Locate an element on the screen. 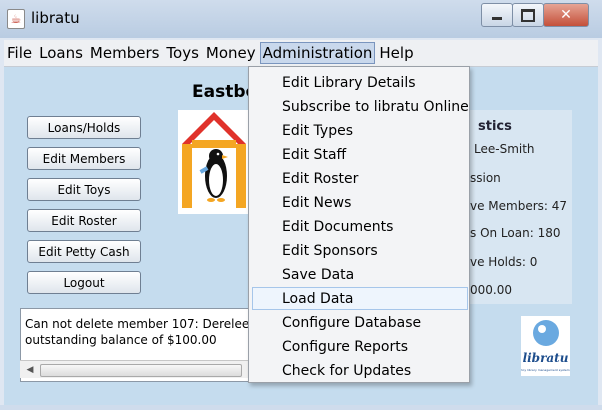 This screenshot has height=410, width=602. menu-load-data: Load Data is located at coordinates (317, 299).